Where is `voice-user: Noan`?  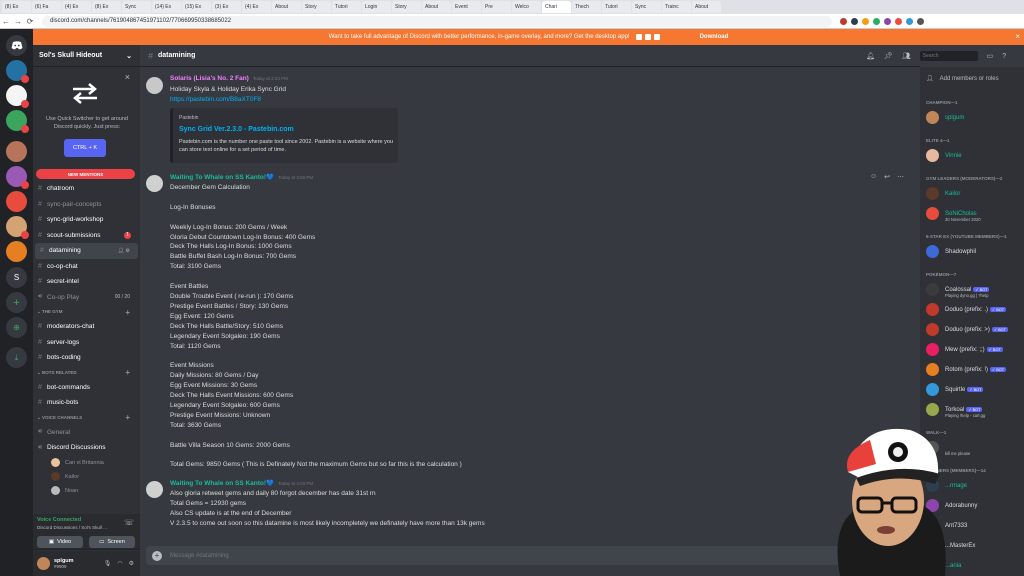
voice-user: Noan is located at coordinates (86, 491).